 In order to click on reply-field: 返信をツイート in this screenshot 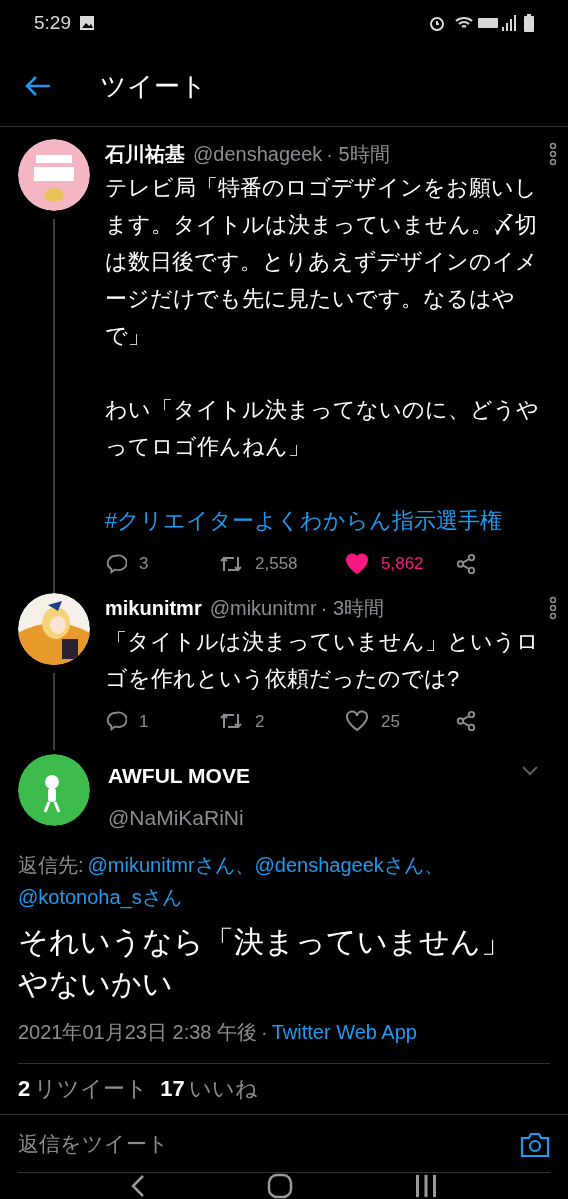, I will do `click(269, 1143)`.